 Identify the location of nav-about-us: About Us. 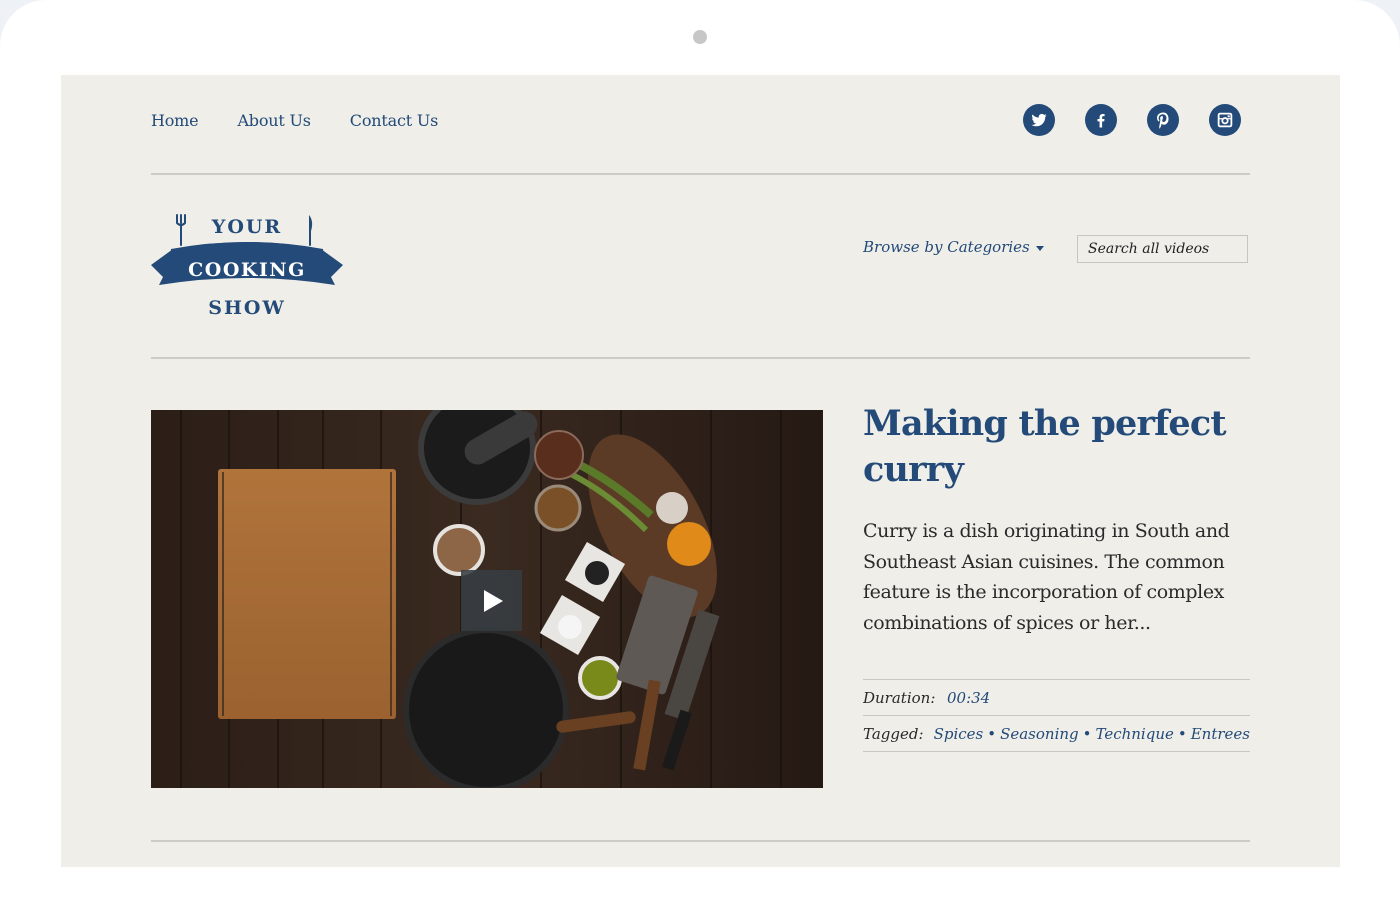
(274, 120).